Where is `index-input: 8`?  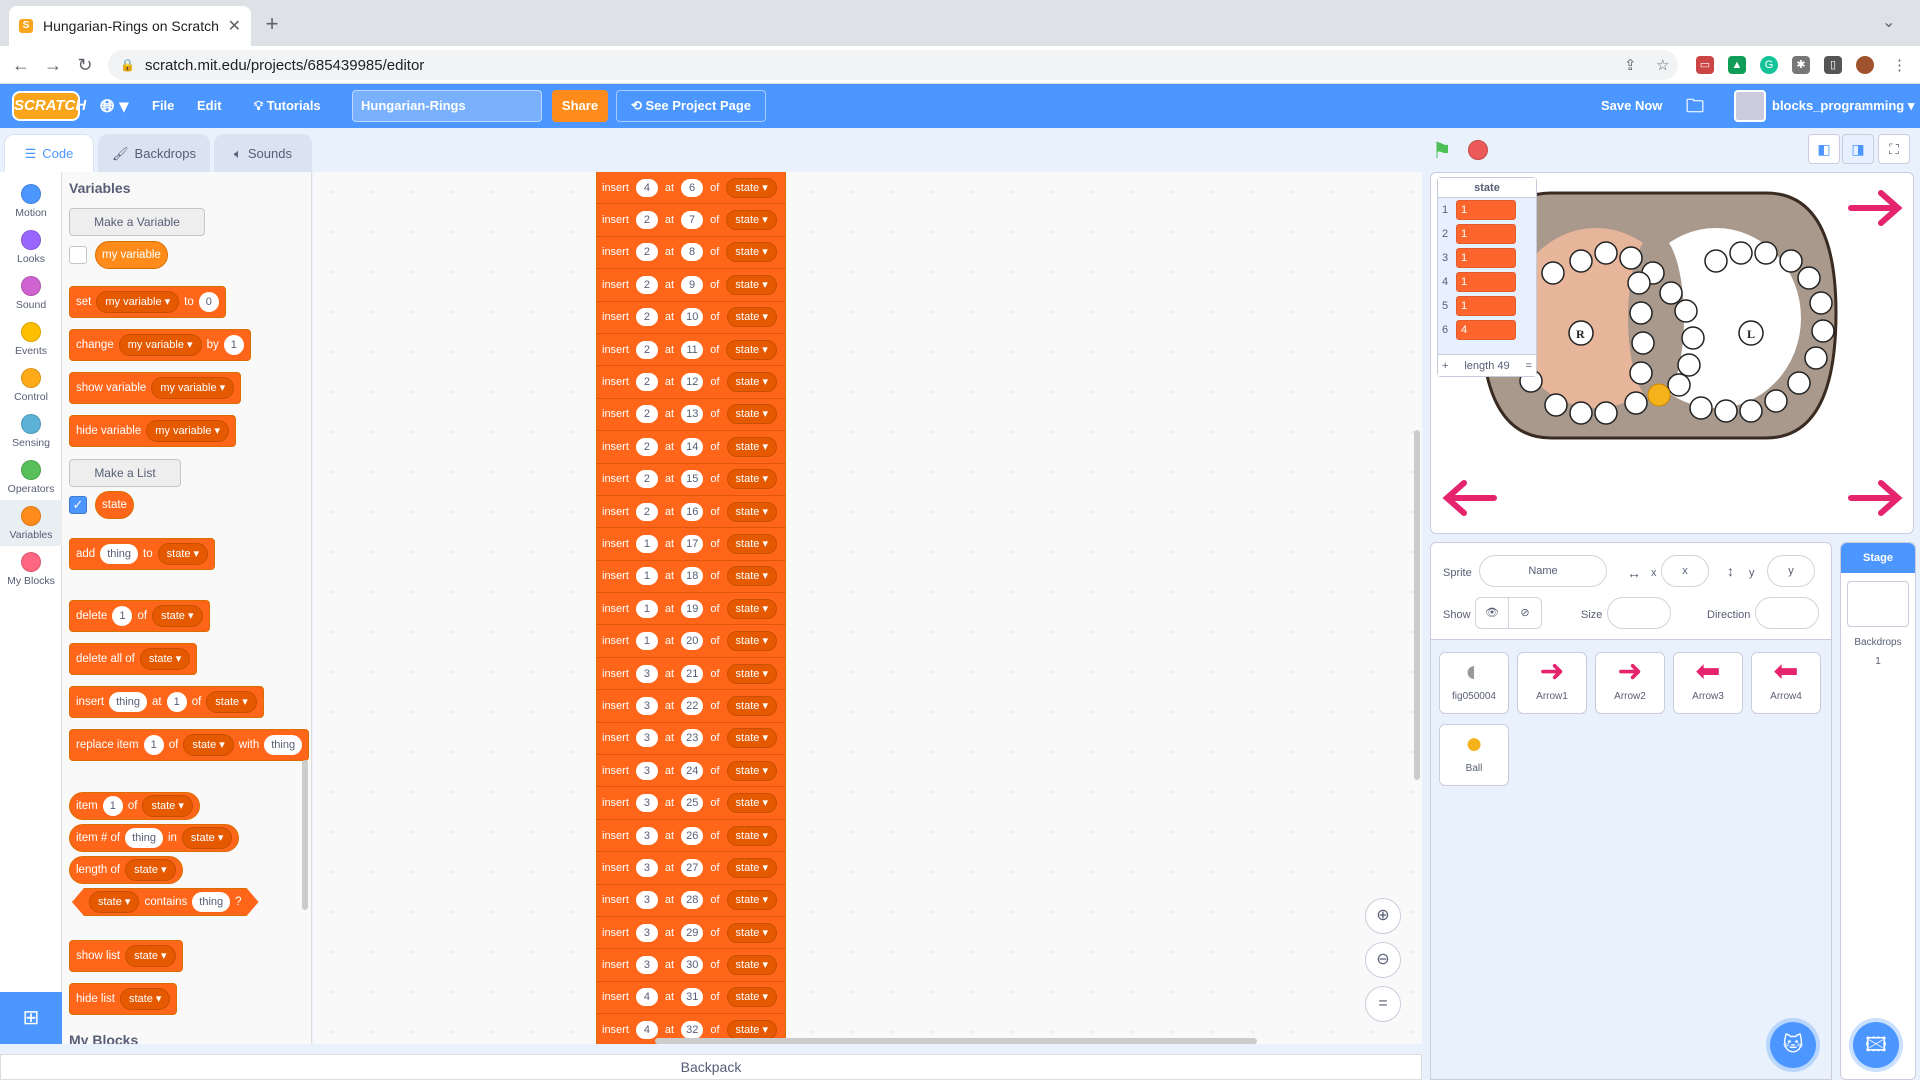 index-input: 8 is located at coordinates (692, 252).